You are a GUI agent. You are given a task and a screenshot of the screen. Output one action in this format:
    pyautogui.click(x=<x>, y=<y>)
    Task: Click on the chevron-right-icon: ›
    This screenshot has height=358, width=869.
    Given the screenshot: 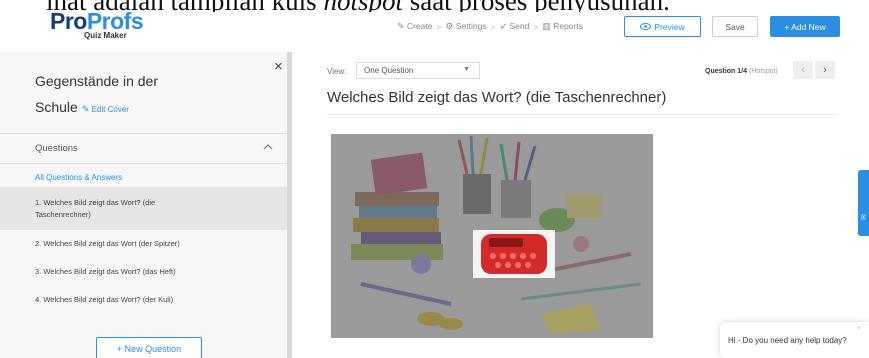 What is the action you would take?
    pyautogui.click(x=825, y=70)
    